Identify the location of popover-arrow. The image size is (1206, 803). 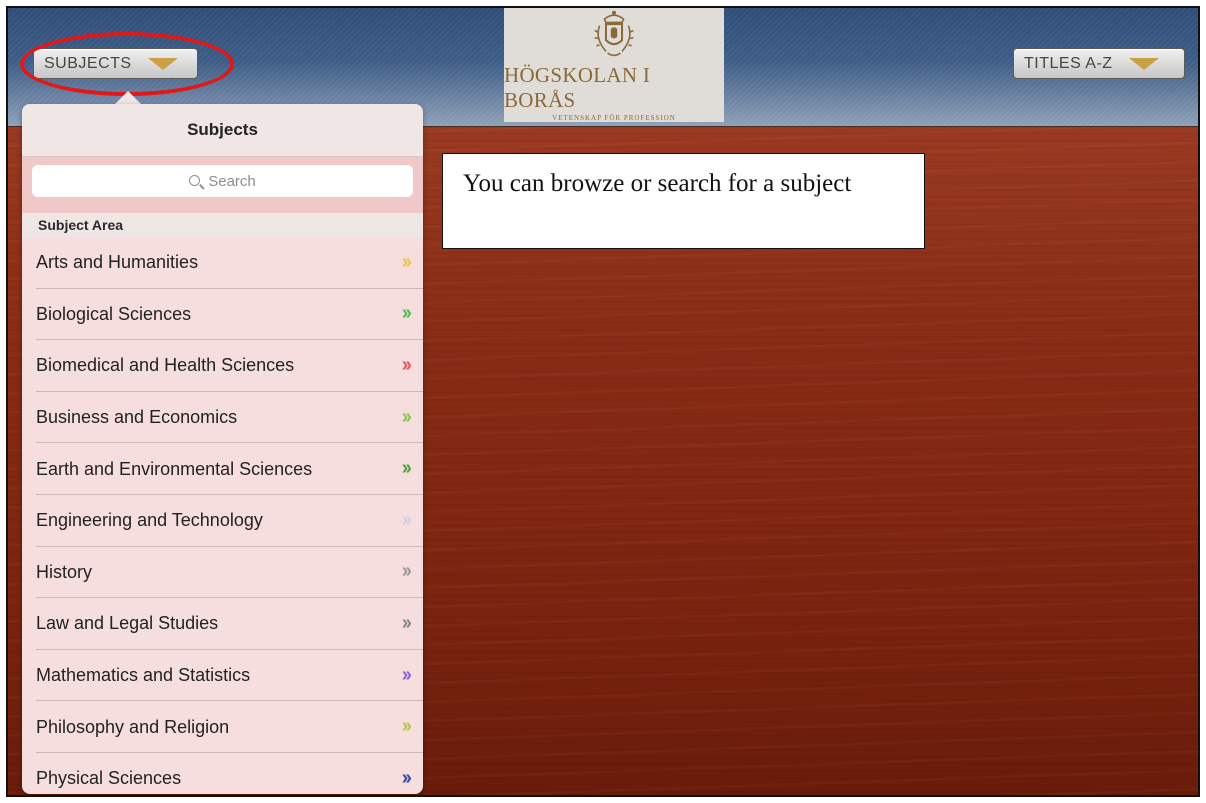
(128, 98).